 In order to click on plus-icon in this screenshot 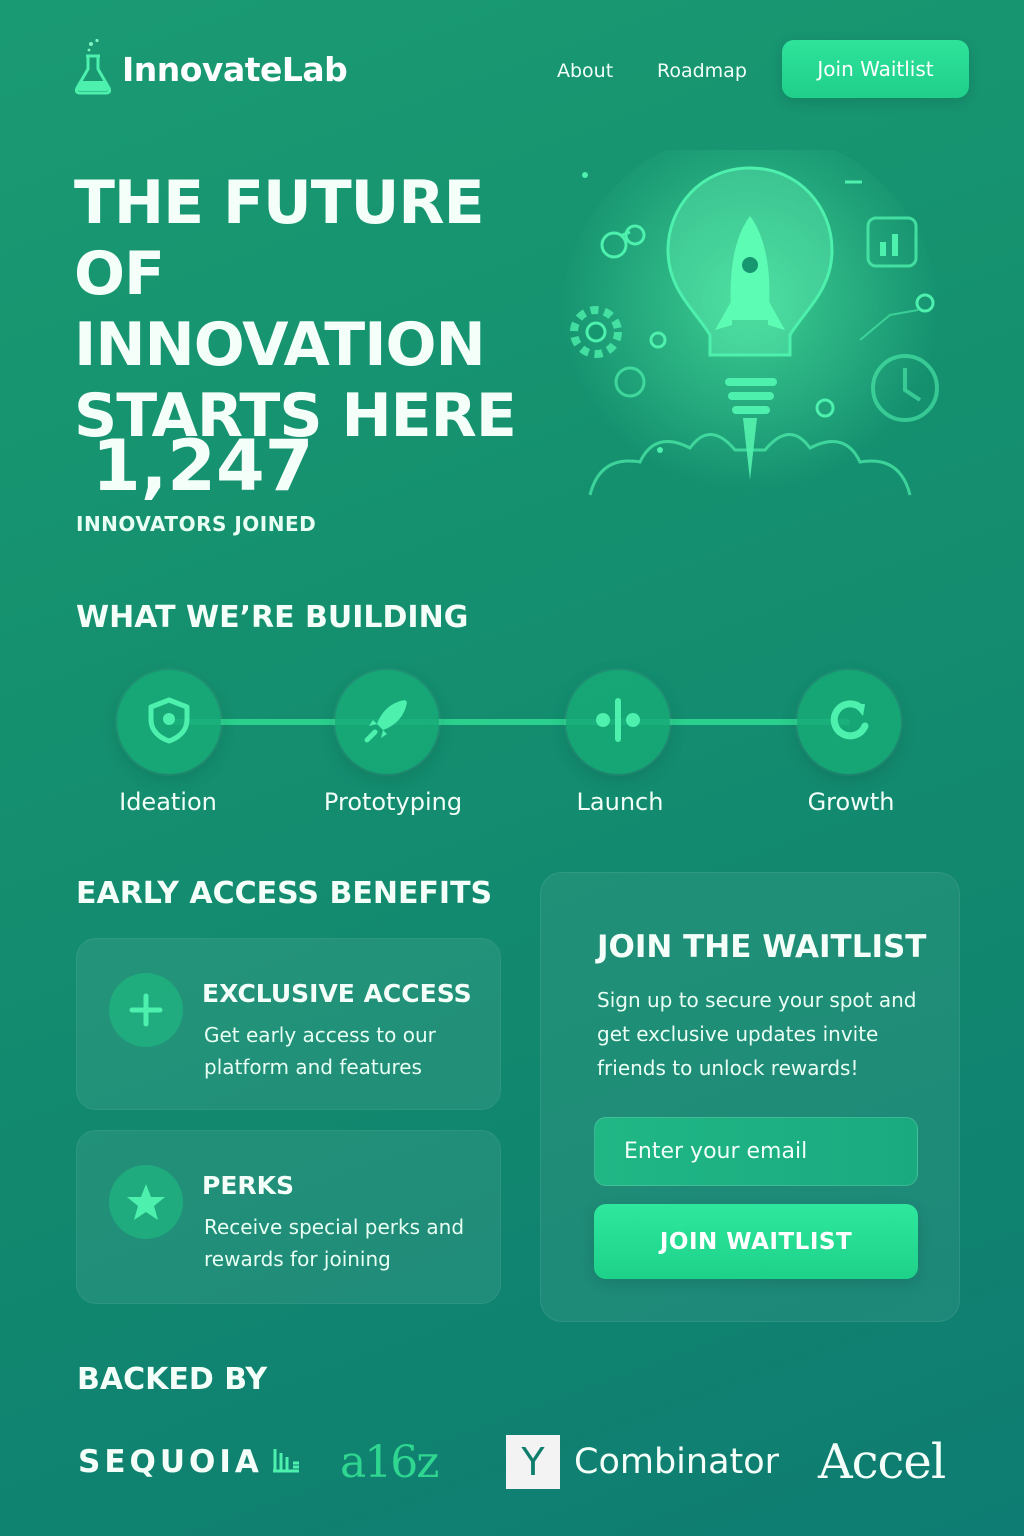, I will do `click(146, 1010)`.